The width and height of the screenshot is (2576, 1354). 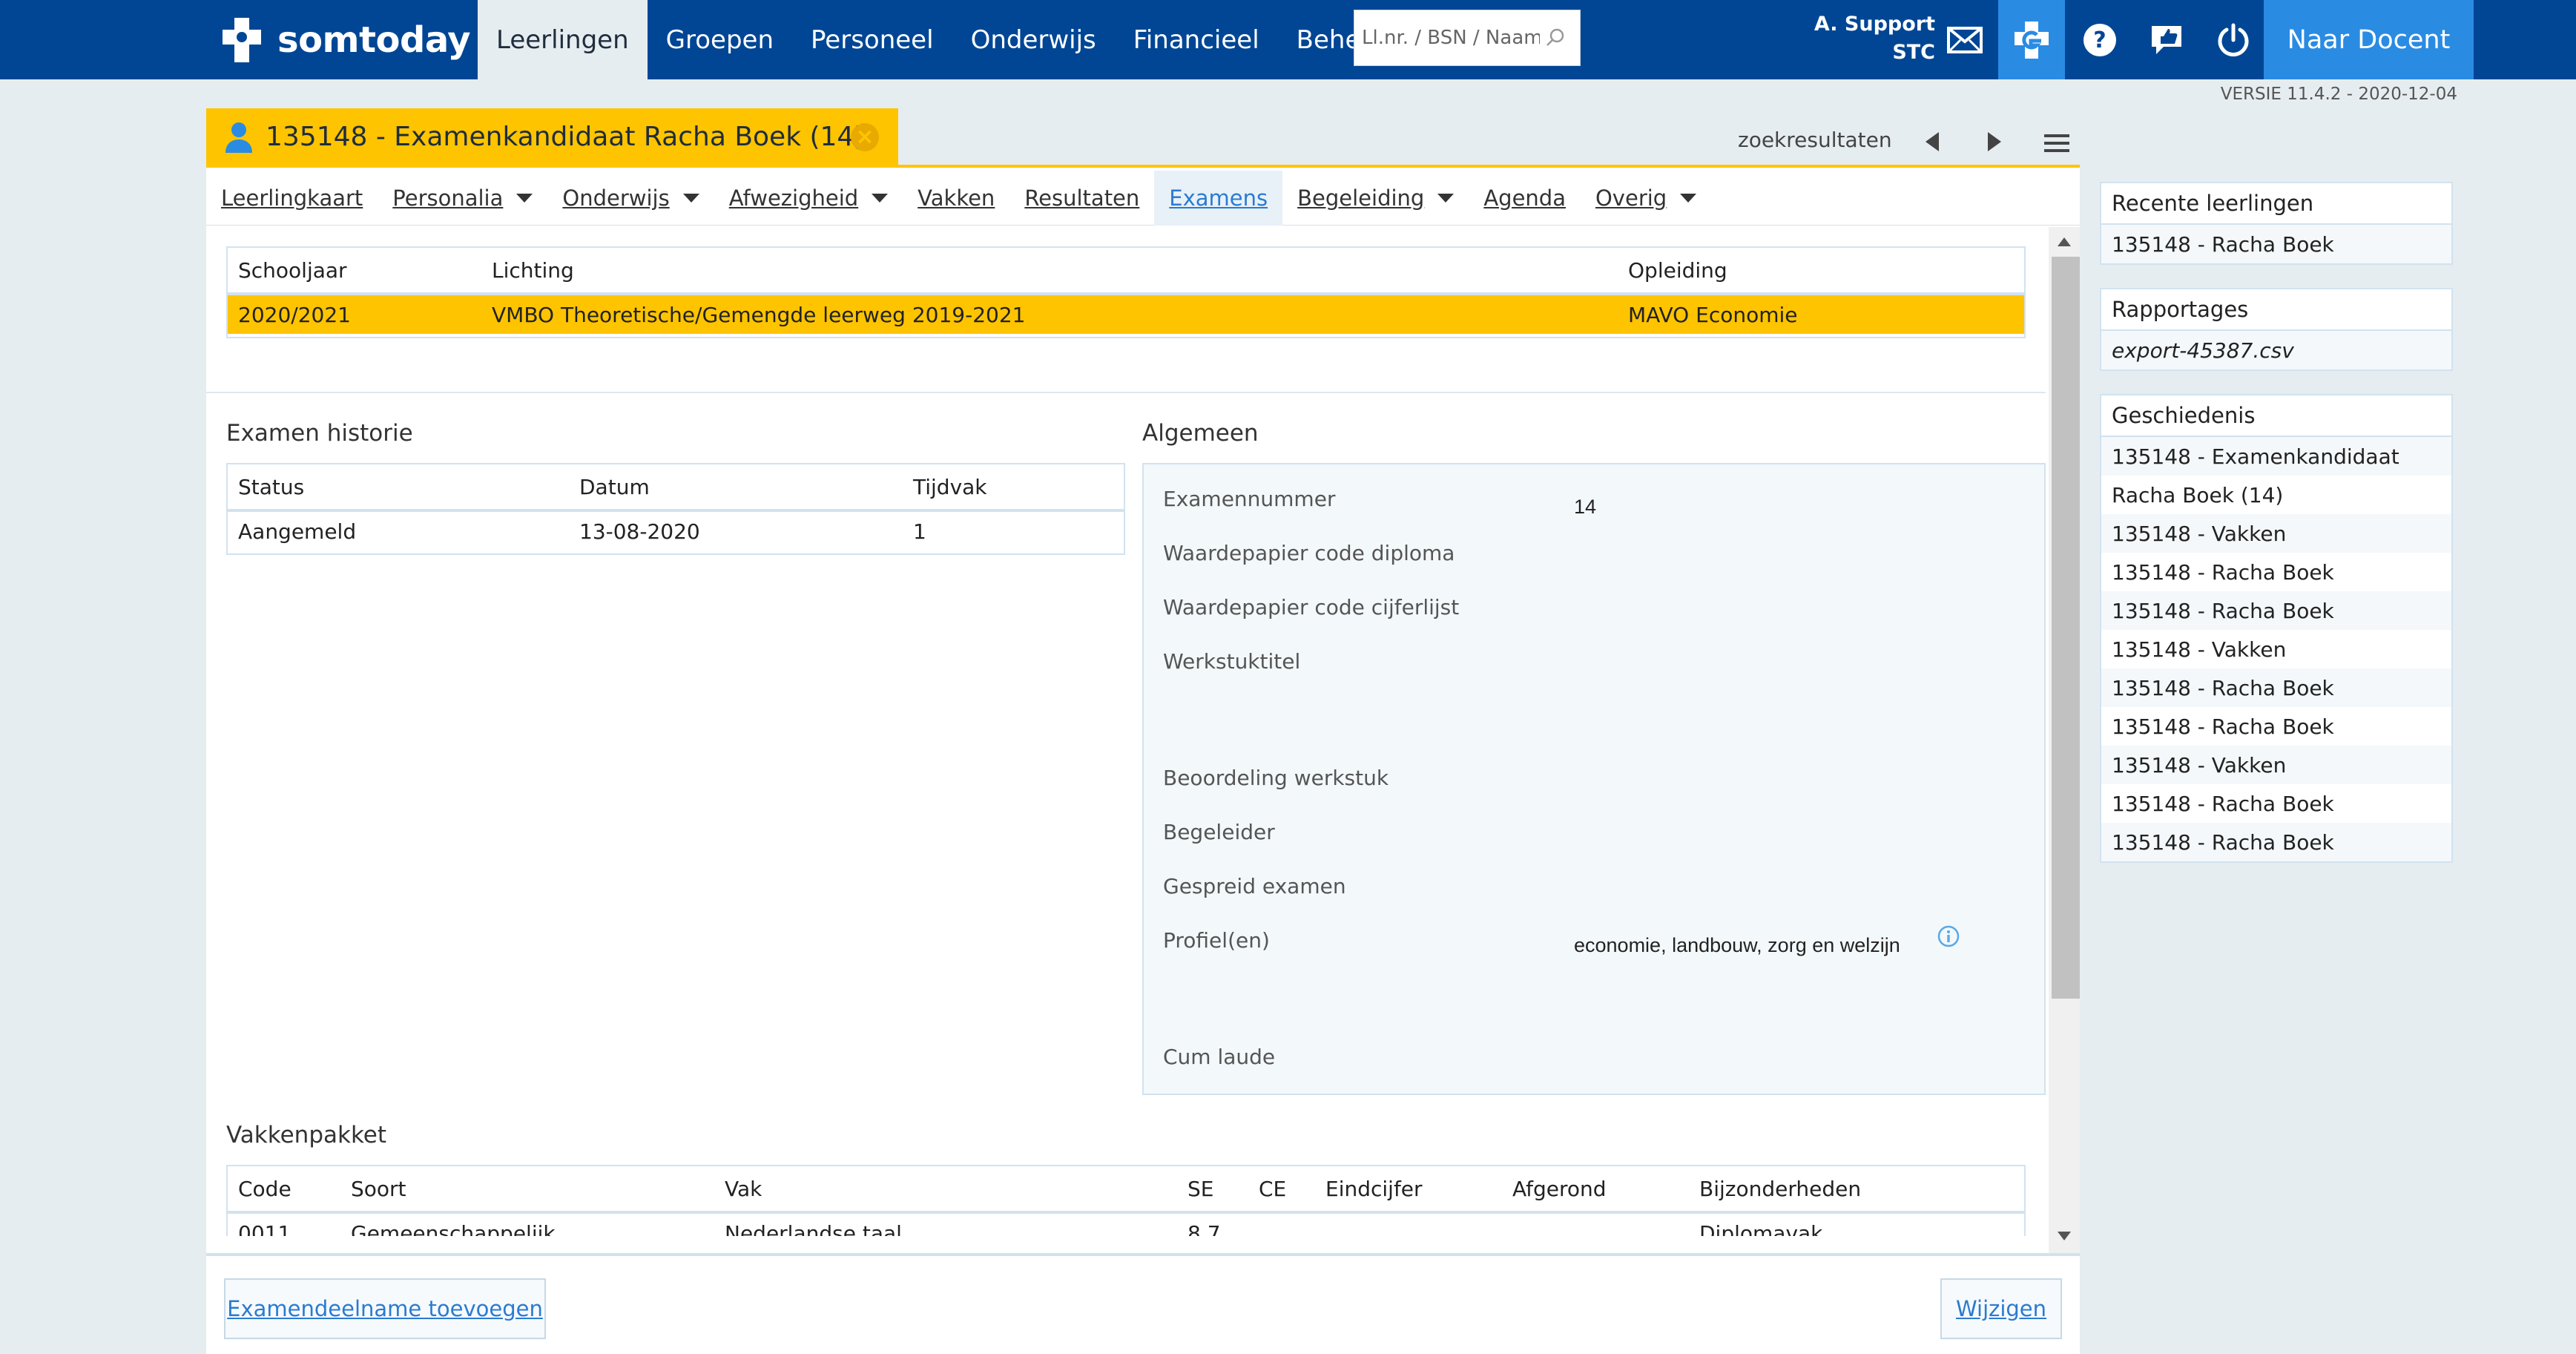 What do you see at coordinates (1232, 661) in the screenshot?
I see `field-label-werkstuktitel: Werkstuktitel` at bounding box center [1232, 661].